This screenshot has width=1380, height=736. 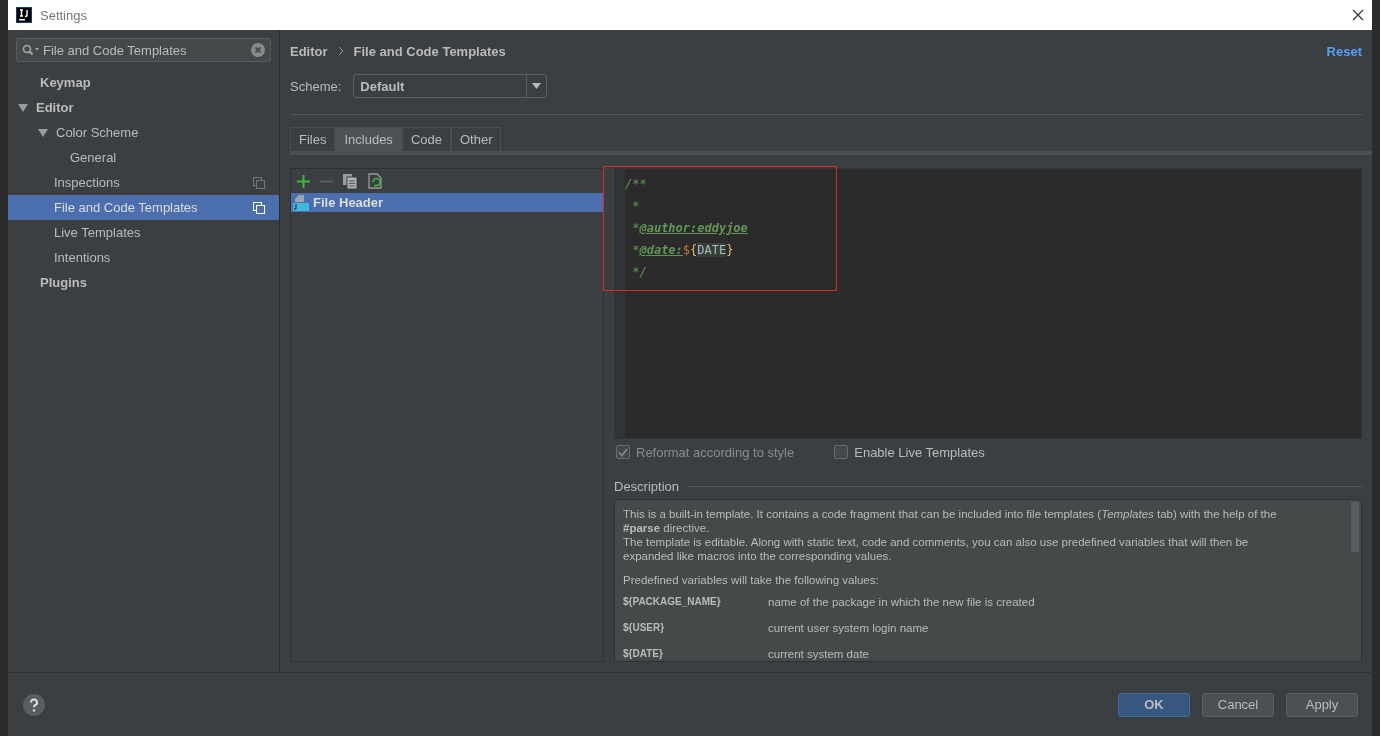 I want to click on tree-item: Plugins, so click(x=143, y=282).